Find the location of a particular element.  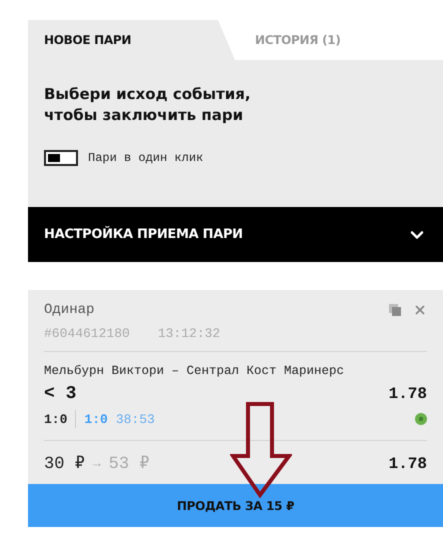

match-name: Мельбурн Виктори – Сентрал Кост Маринерс is located at coordinates (195, 371).